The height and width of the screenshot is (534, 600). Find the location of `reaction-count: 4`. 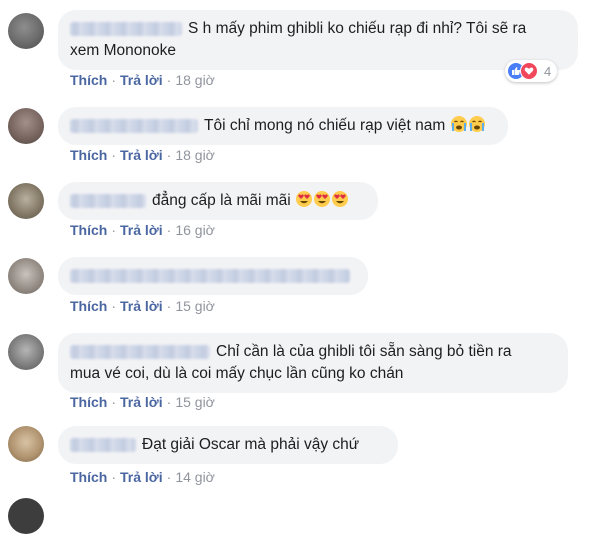

reaction-count: 4 is located at coordinates (548, 71).